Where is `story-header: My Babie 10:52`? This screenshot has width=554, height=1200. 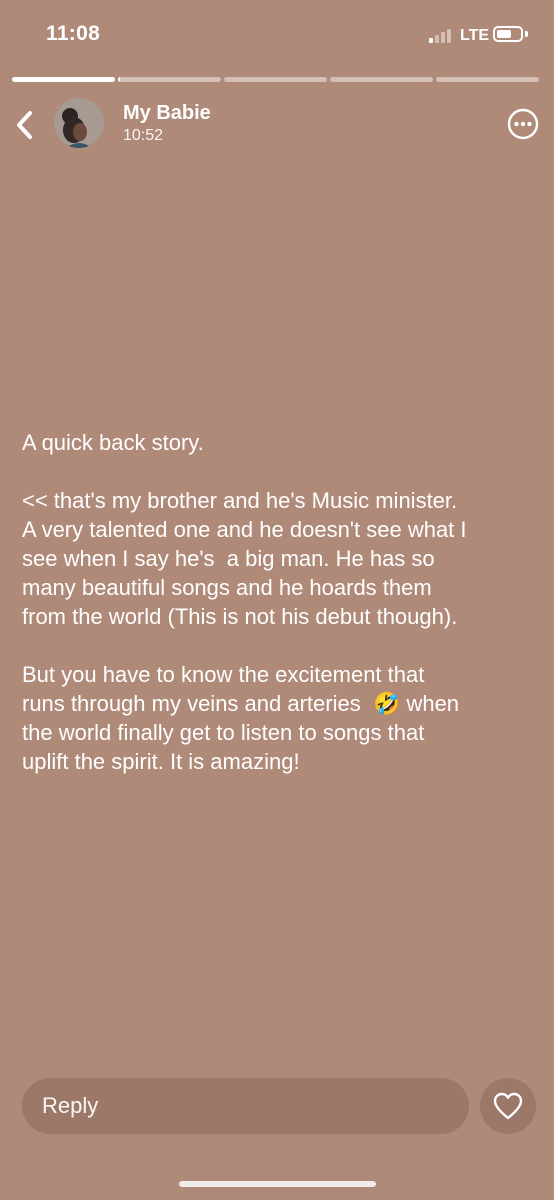 story-header: My Babie 10:52 is located at coordinates (277, 126).